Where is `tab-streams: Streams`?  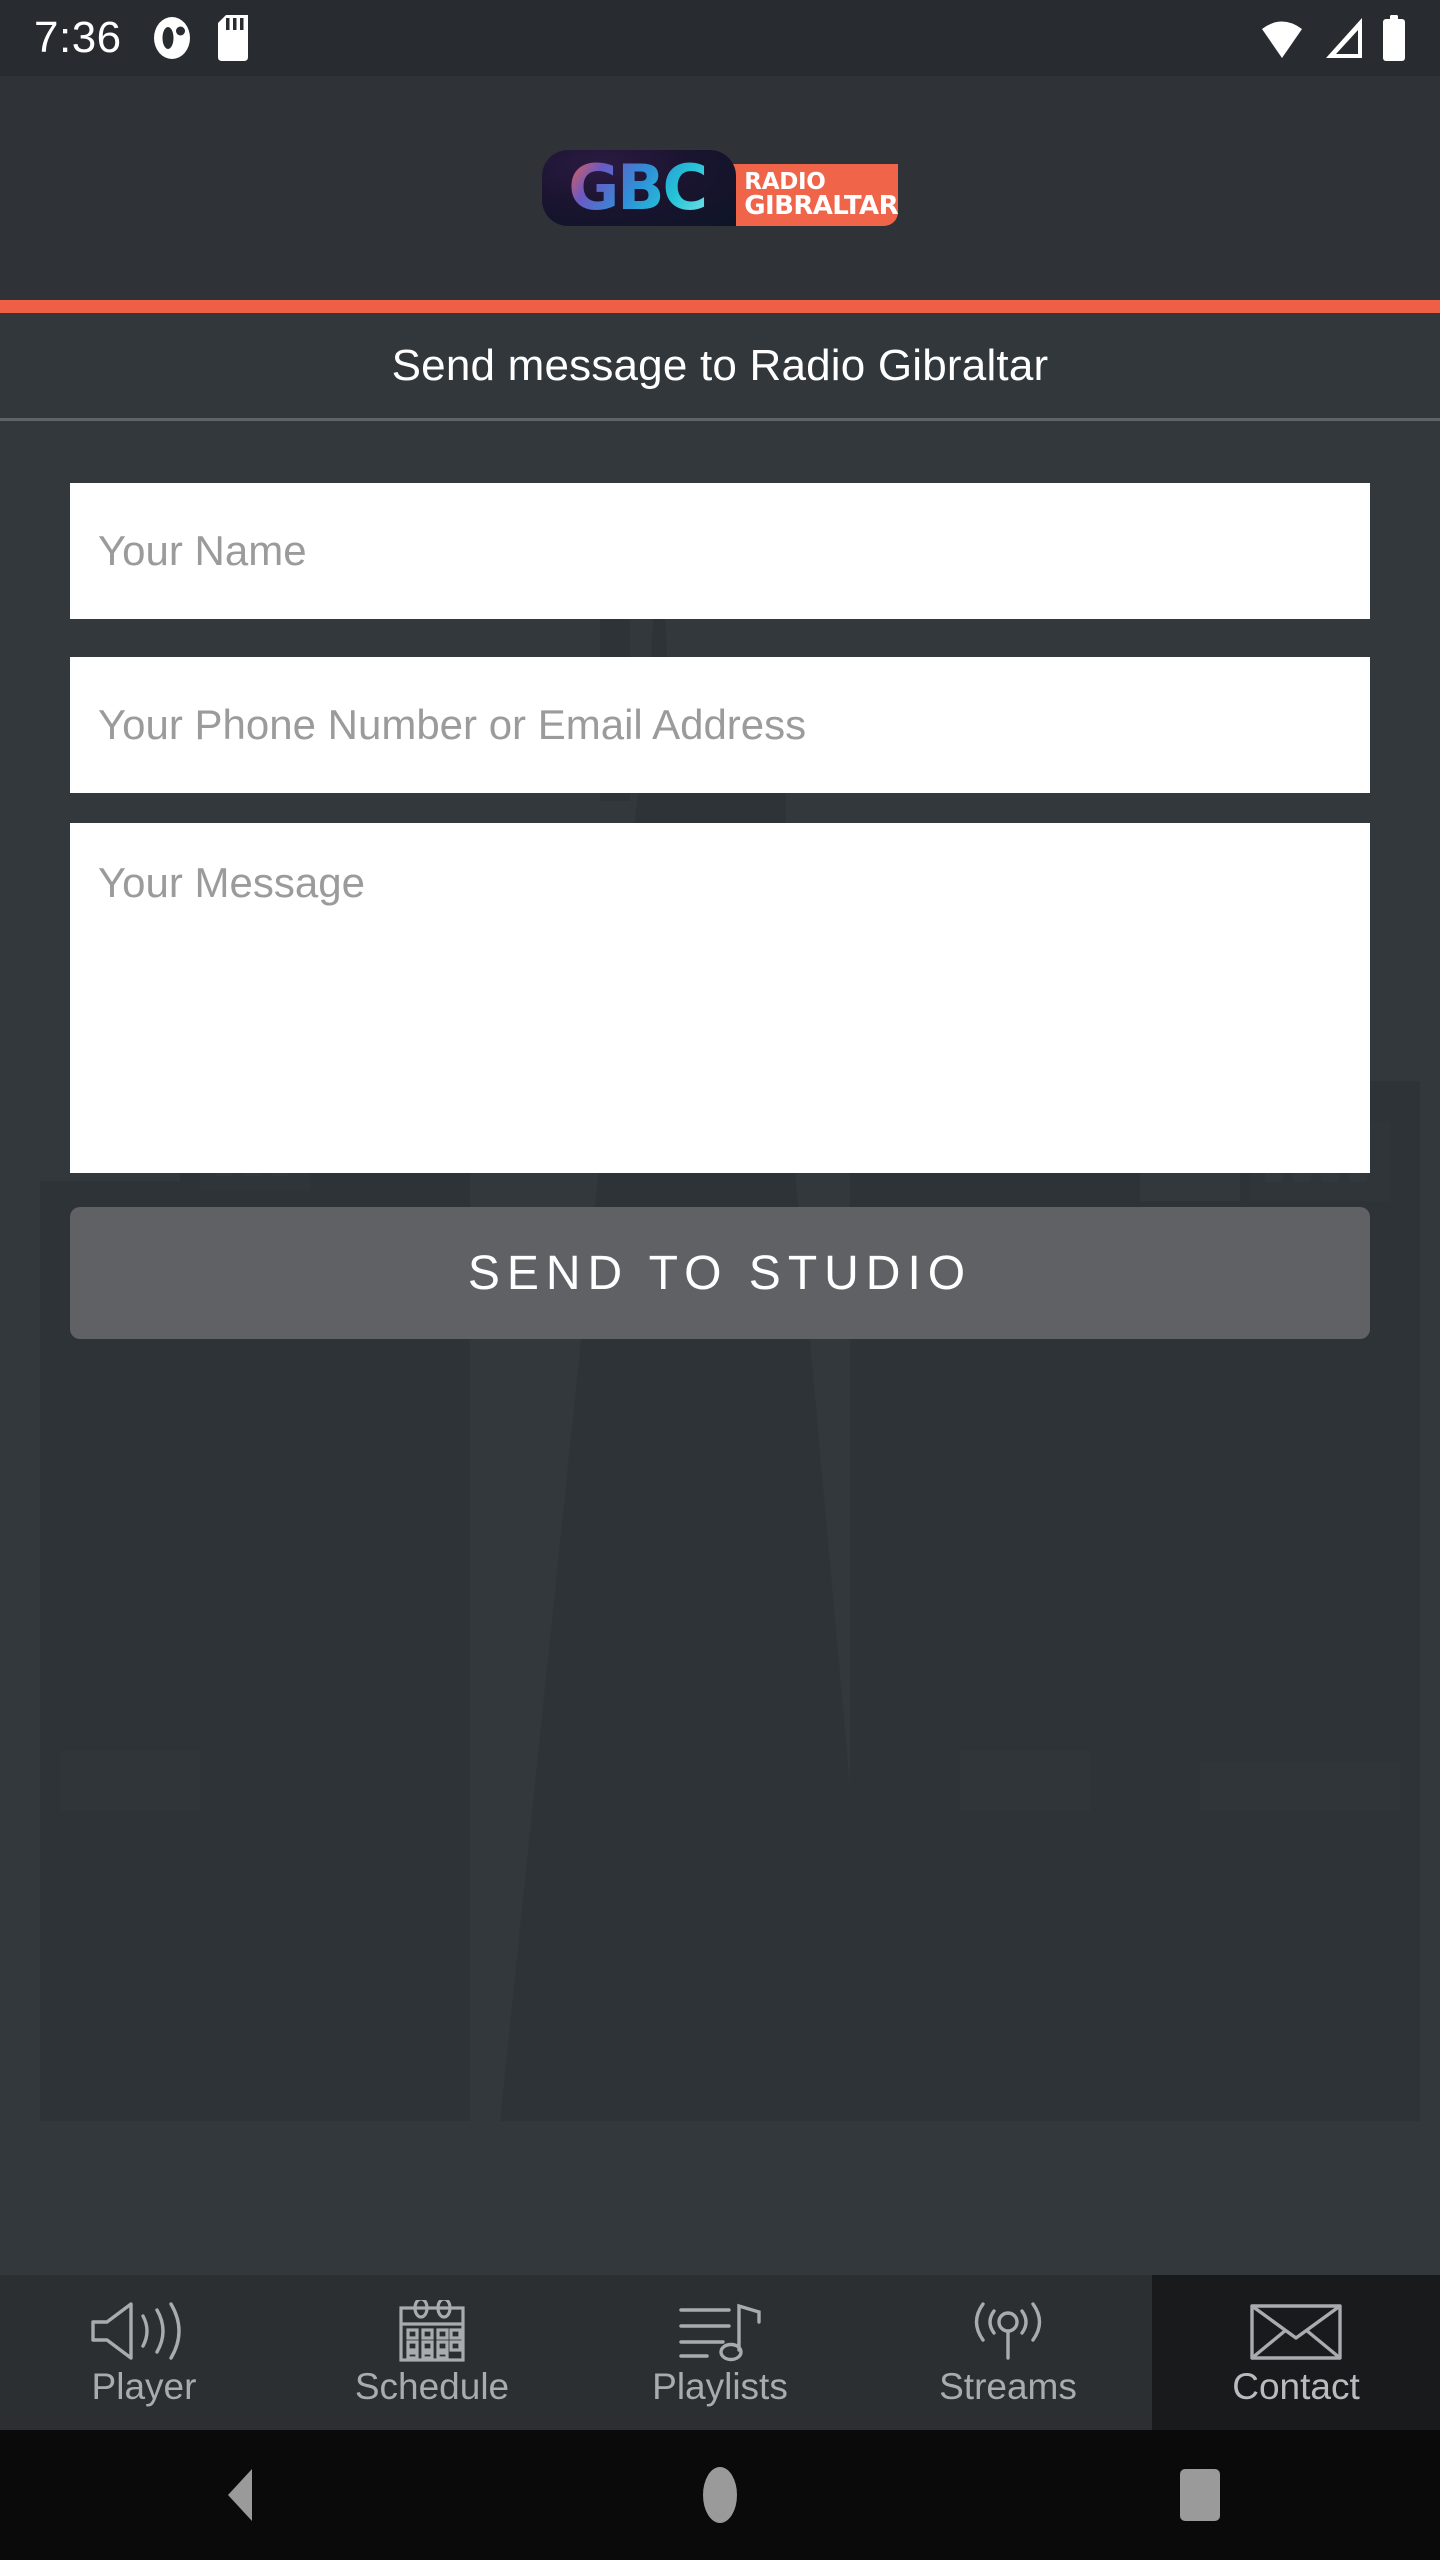 tab-streams: Streams is located at coordinates (1008, 2352).